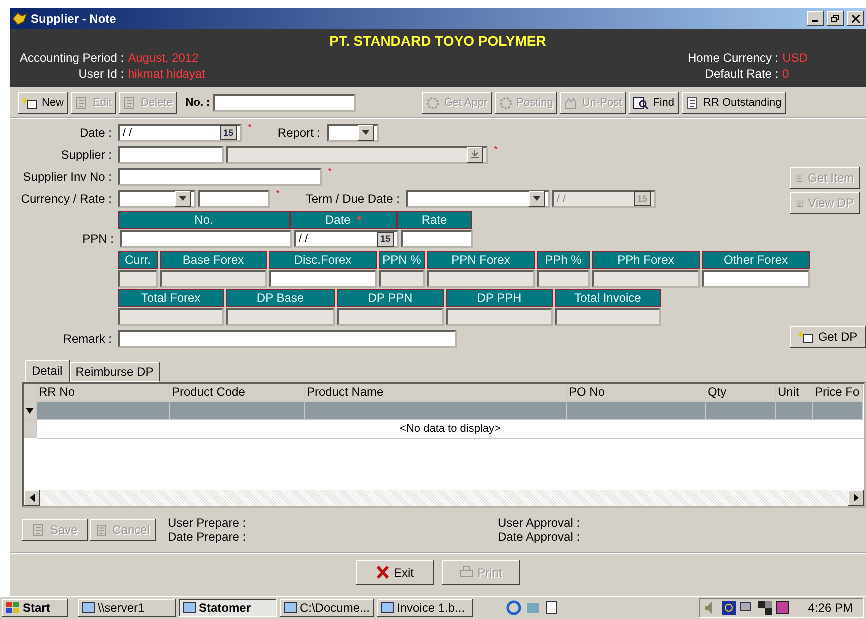  Describe the element at coordinates (815, 18) in the screenshot. I see `minimize-button` at that location.